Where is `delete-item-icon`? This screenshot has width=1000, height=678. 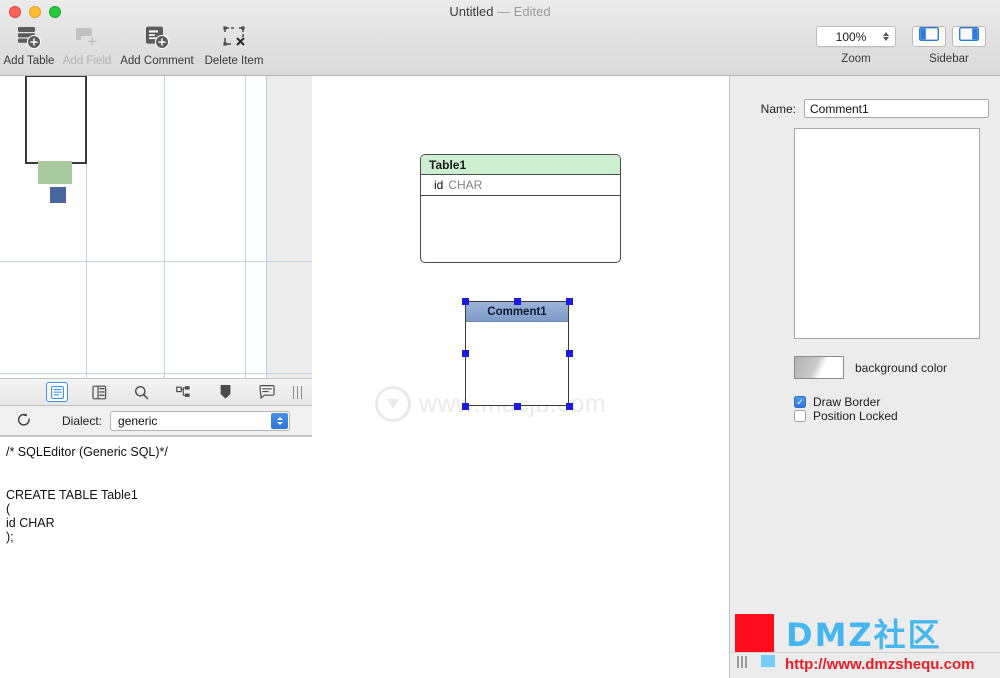
delete-item-icon is located at coordinates (234, 37).